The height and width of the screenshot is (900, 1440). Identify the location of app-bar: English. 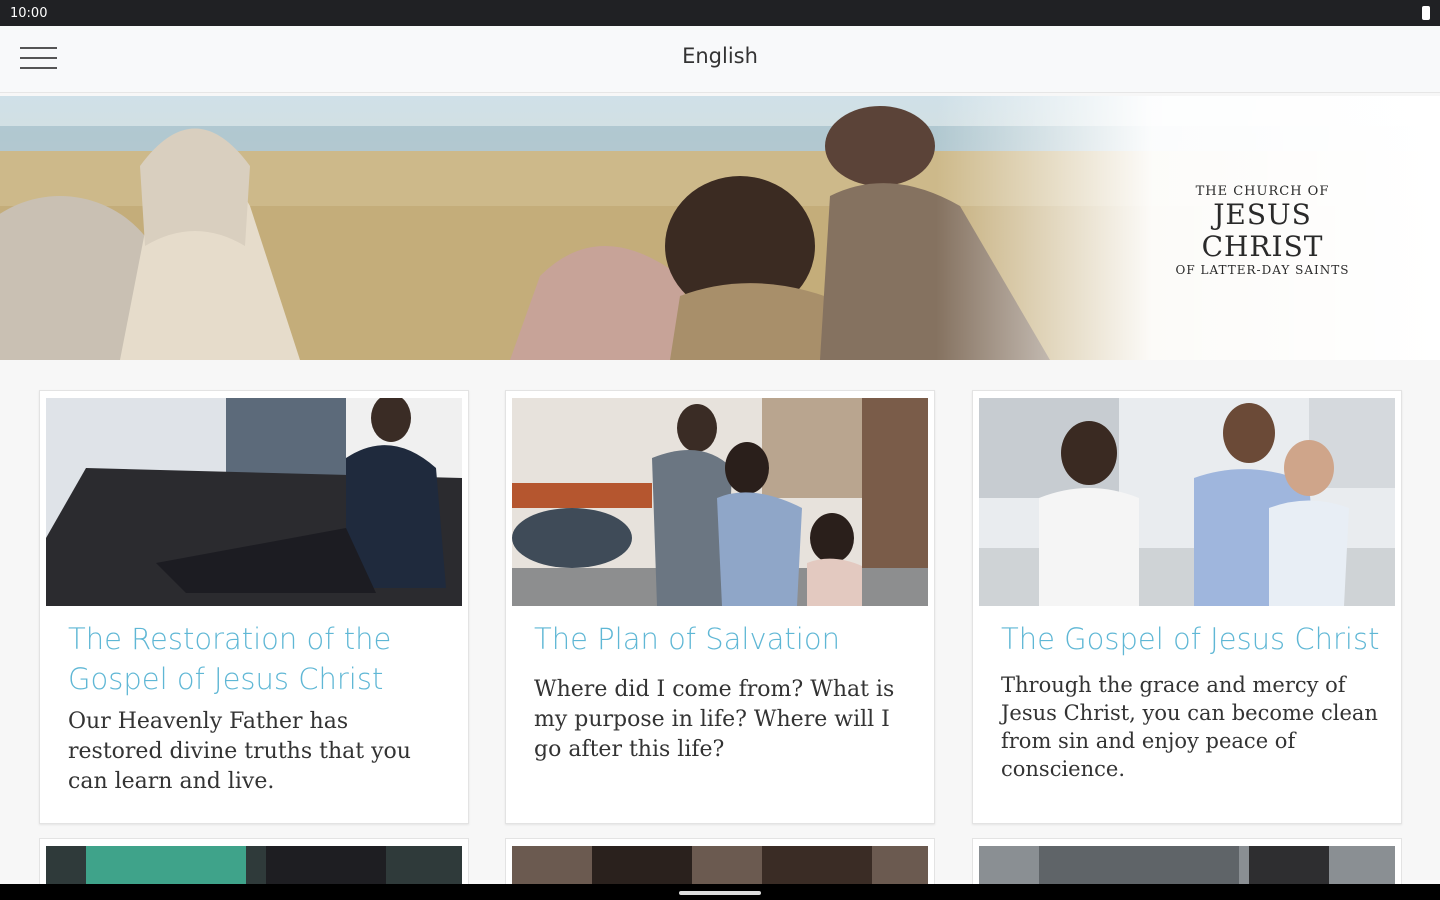
(720, 59).